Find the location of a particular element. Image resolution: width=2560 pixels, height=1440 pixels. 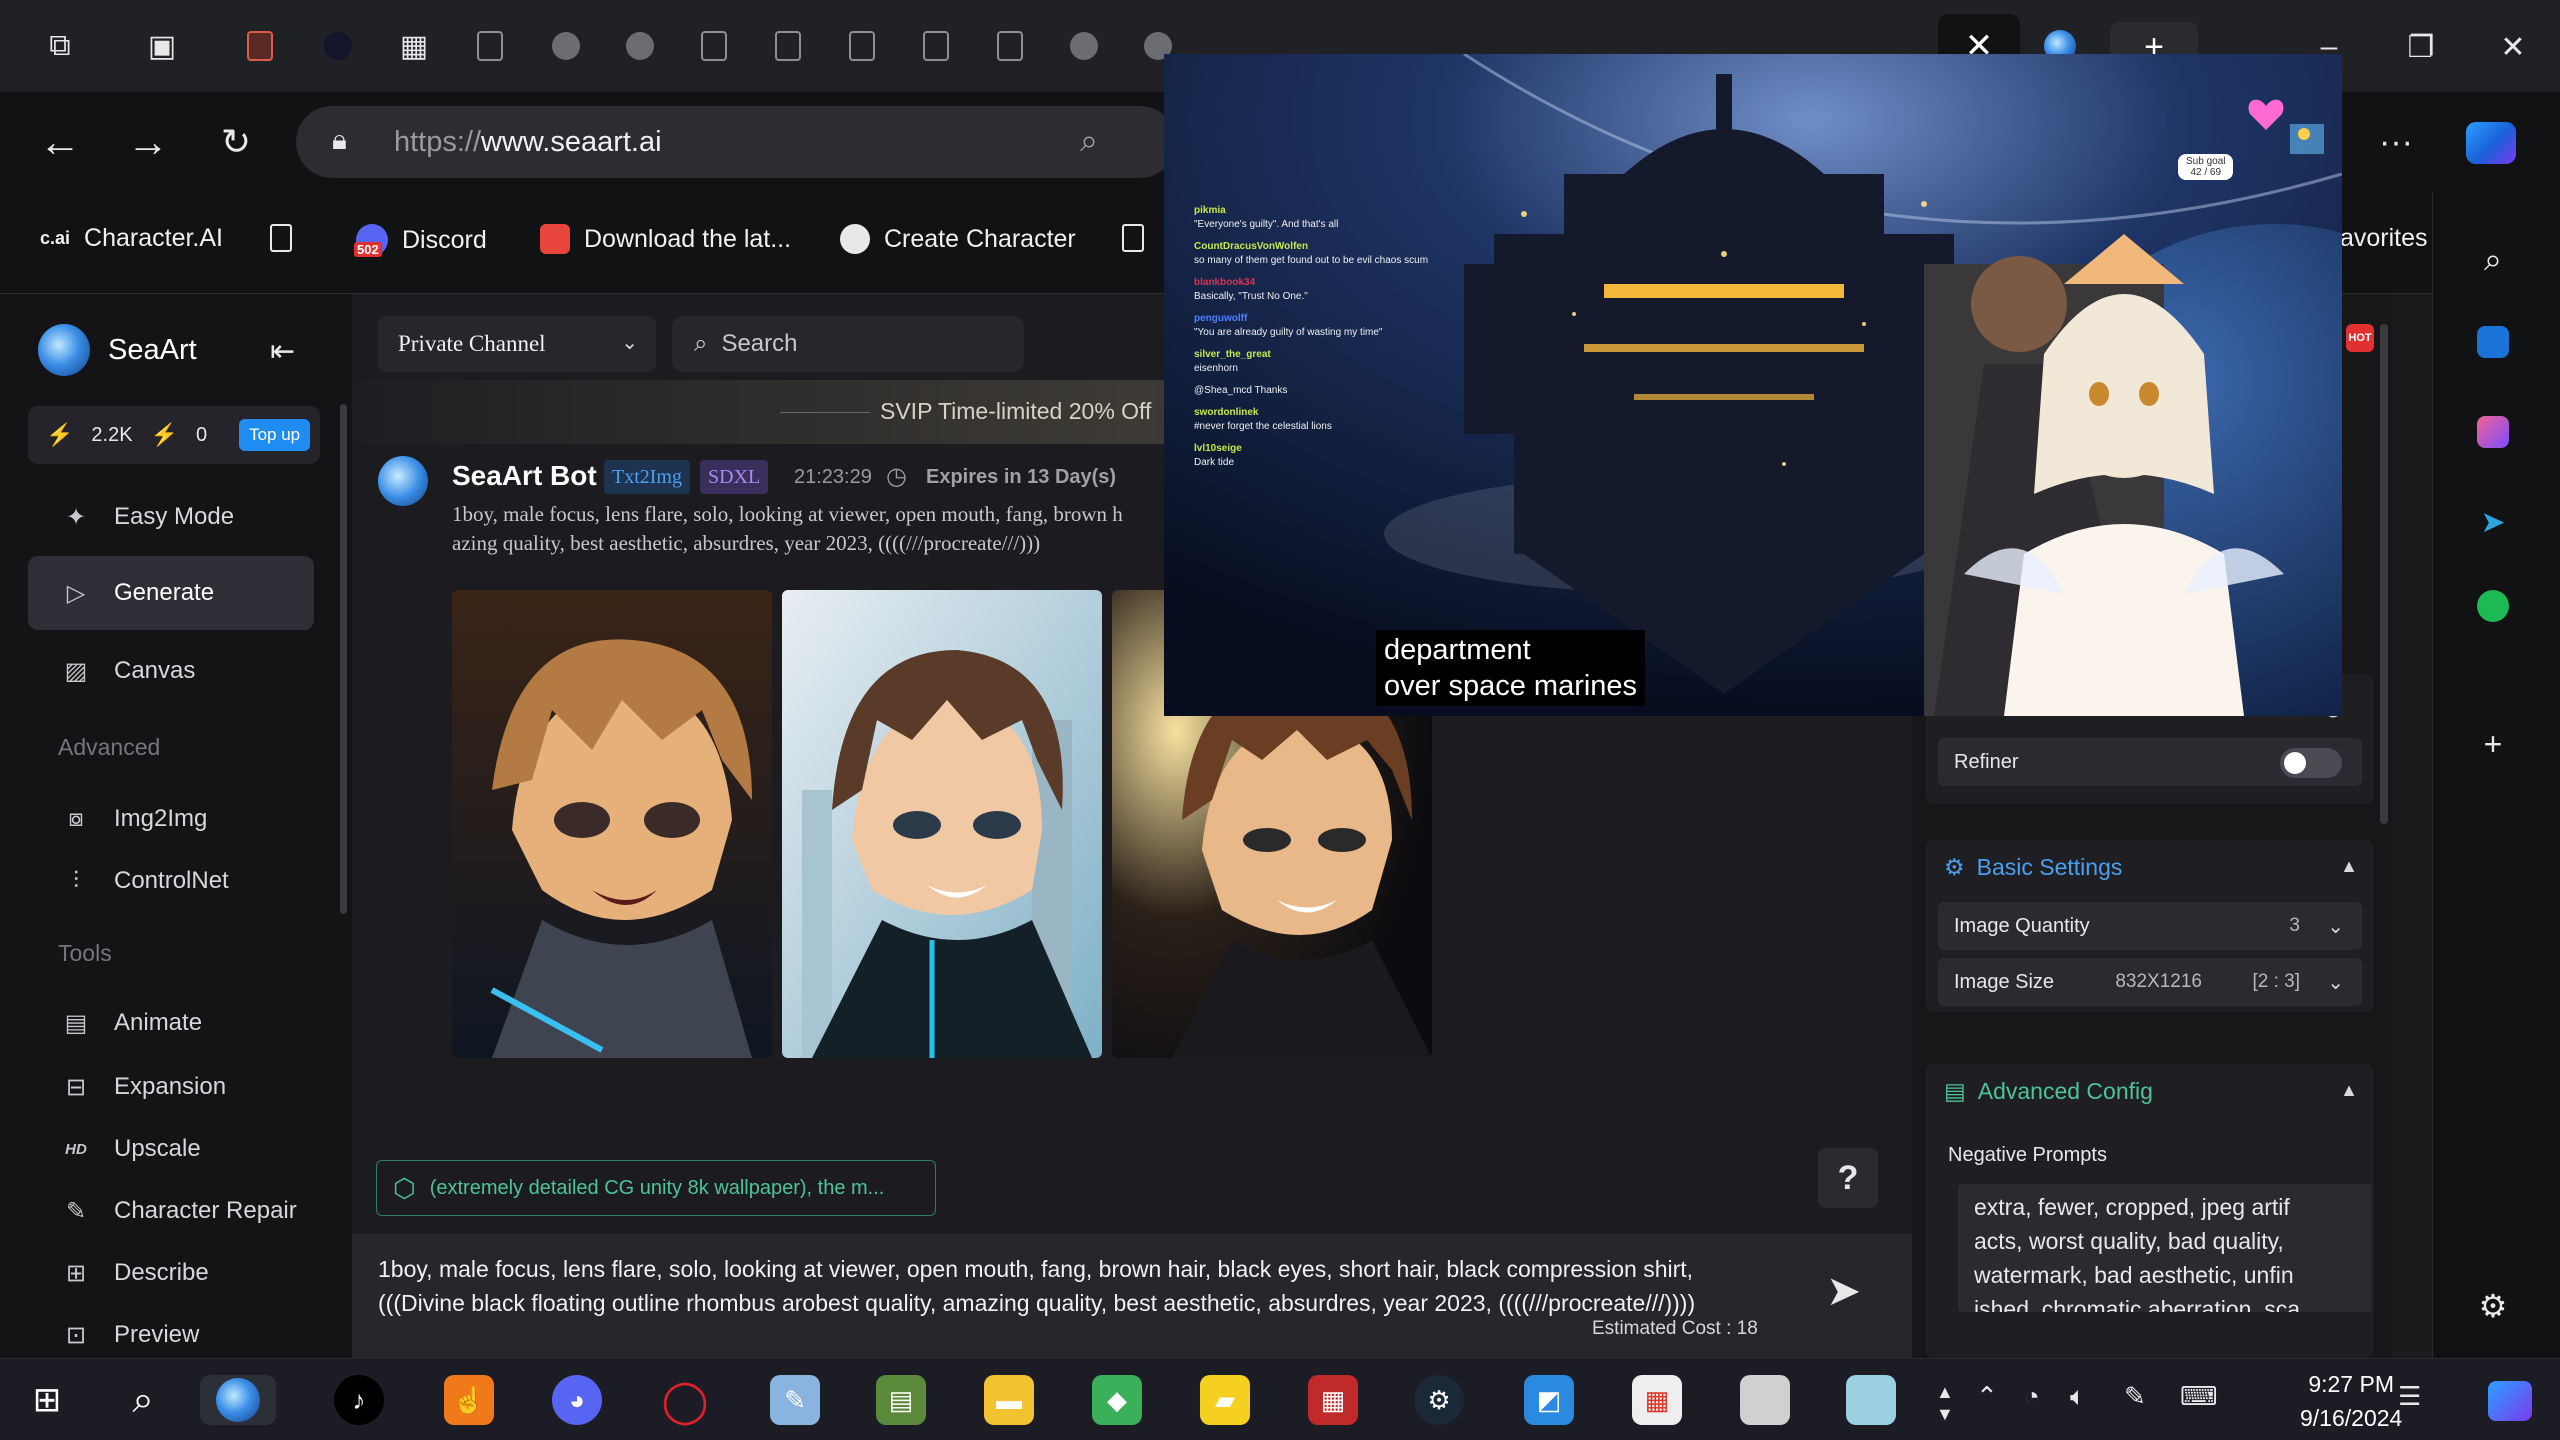

settings-gear-icon: ⚙ is located at coordinates (2493, 1306).